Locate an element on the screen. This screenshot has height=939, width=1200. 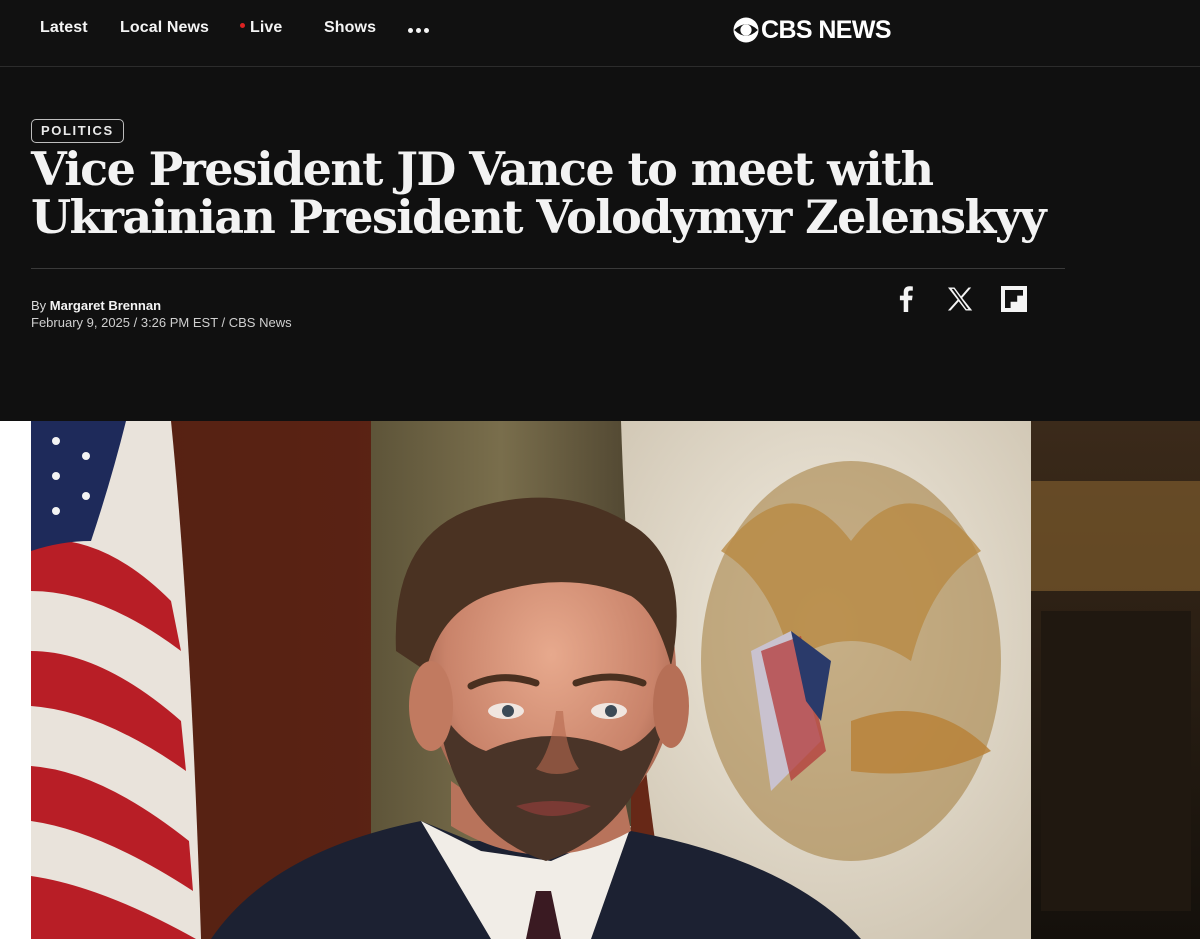
nav-shows: Shows is located at coordinates (350, 28).